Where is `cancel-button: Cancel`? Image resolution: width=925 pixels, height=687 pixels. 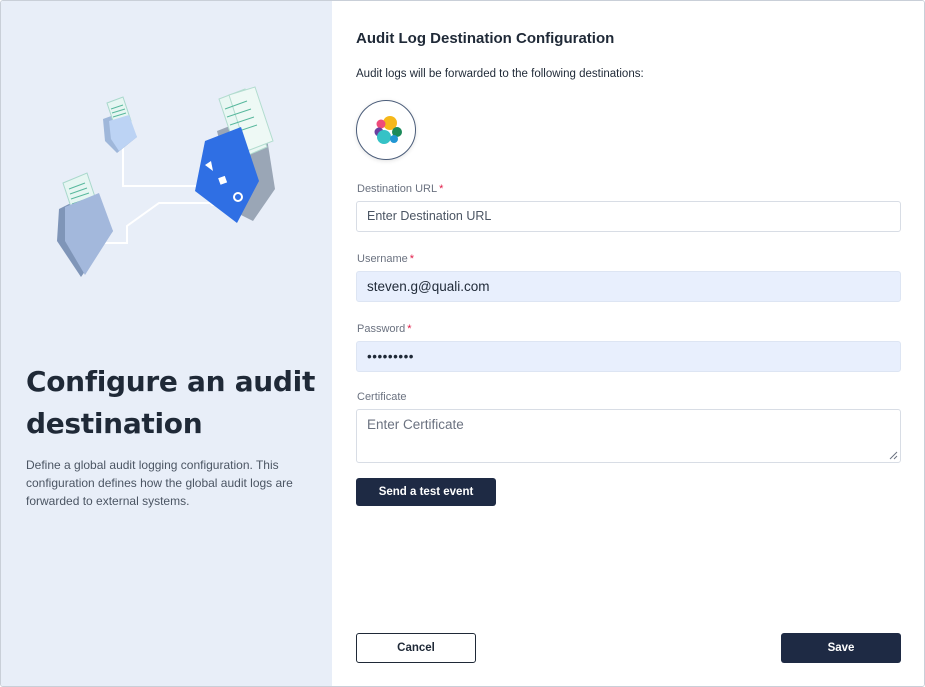 cancel-button: Cancel is located at coordinates (416, 648).